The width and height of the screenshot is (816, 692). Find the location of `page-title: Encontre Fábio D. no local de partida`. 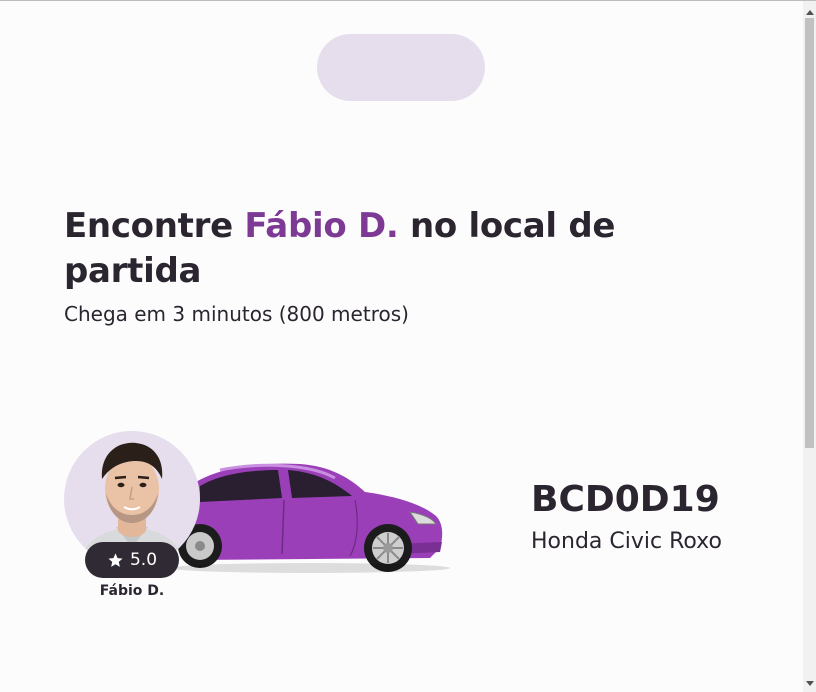

page-title: Encontre Fábio D. no local de partida is located at coordinates (394, 249).